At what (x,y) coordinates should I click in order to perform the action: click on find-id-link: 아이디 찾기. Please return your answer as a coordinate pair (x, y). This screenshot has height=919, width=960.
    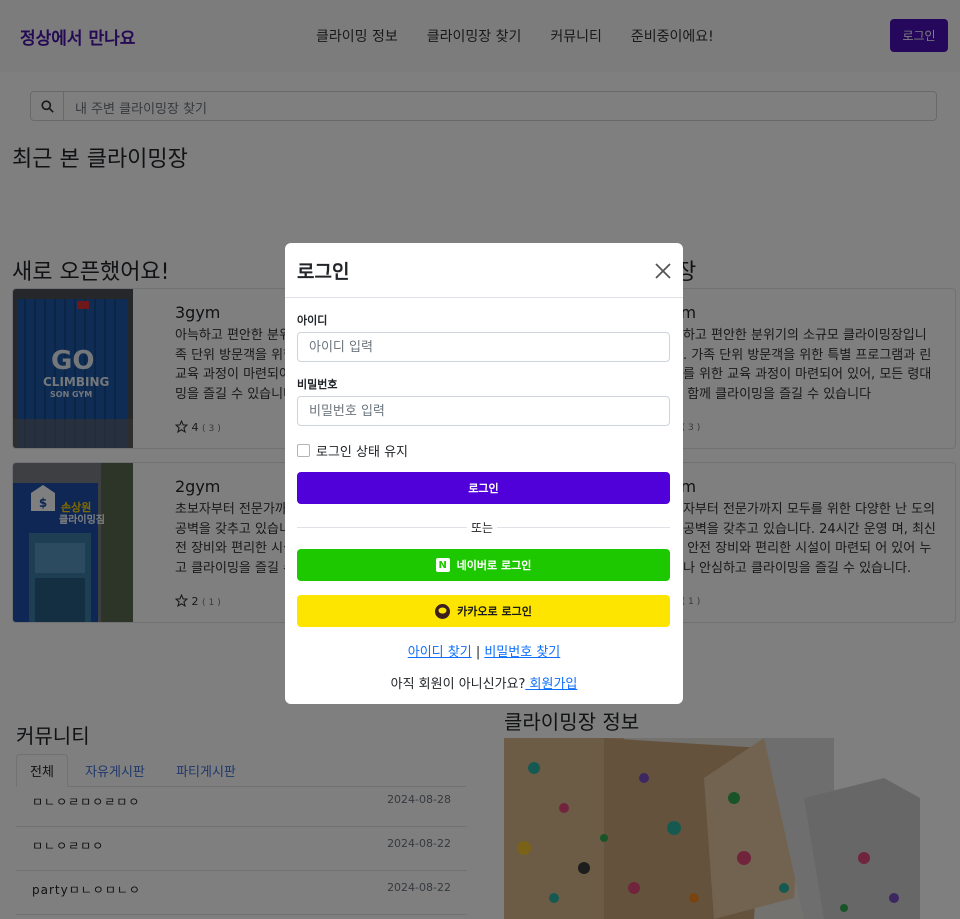
    Looking at the image, I should click on (440, 652).